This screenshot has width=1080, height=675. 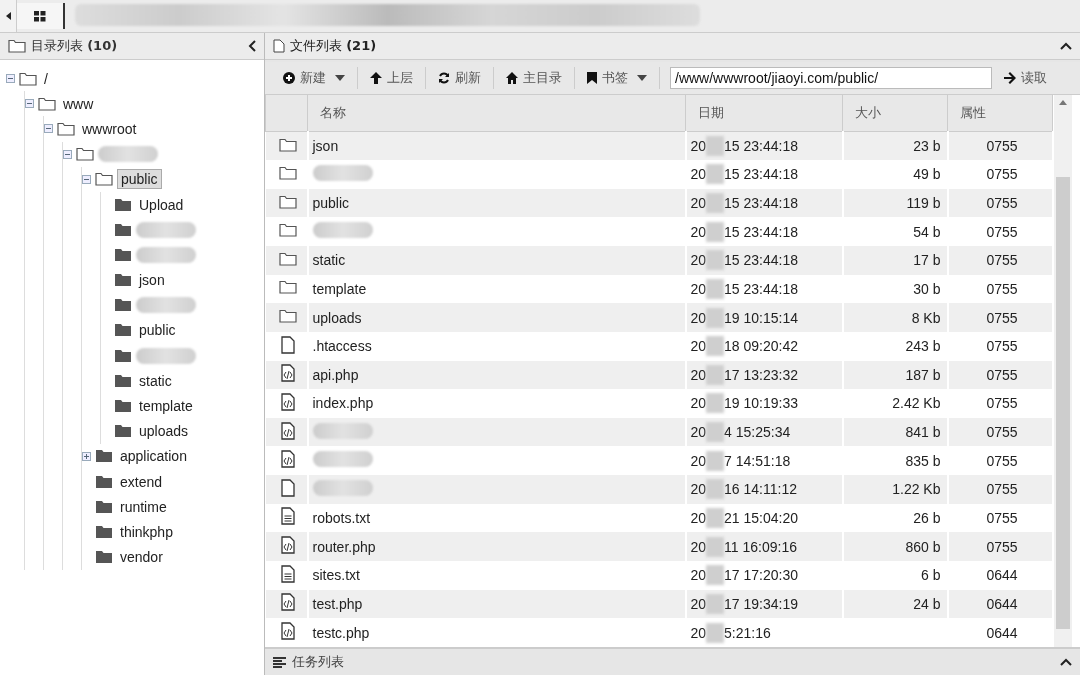 What do you see at coordinates (329, 260) in the screenshot?
I see `file-name: static` at bounding box center [329, 260].